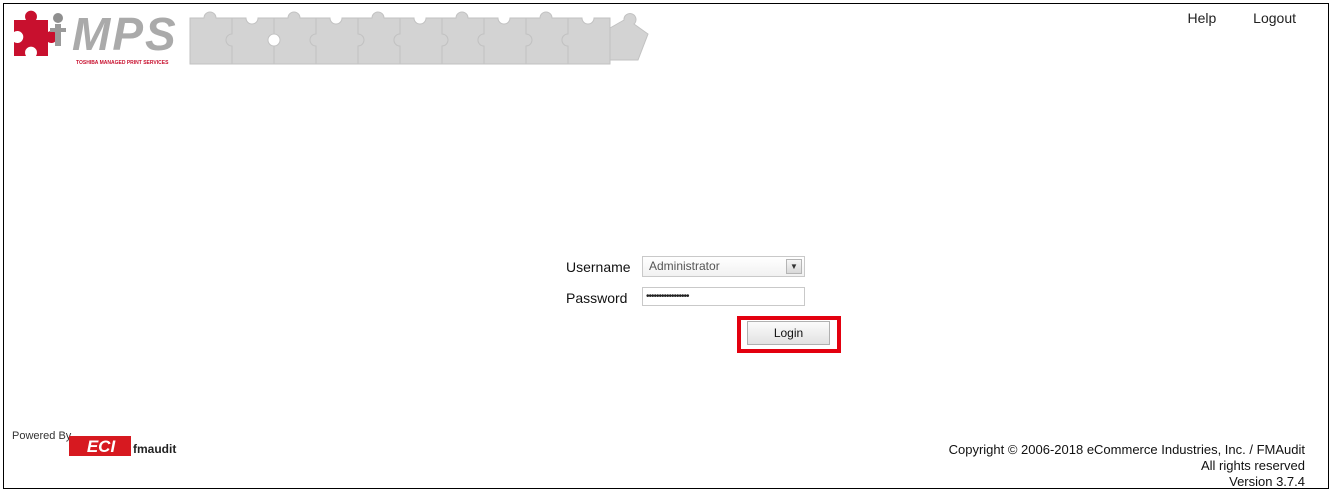 The height and width of the screenshot is (492, 1332). Describe the element at coordinates (788, 333) in the screenshot. I see `login-button: Login` at that location.